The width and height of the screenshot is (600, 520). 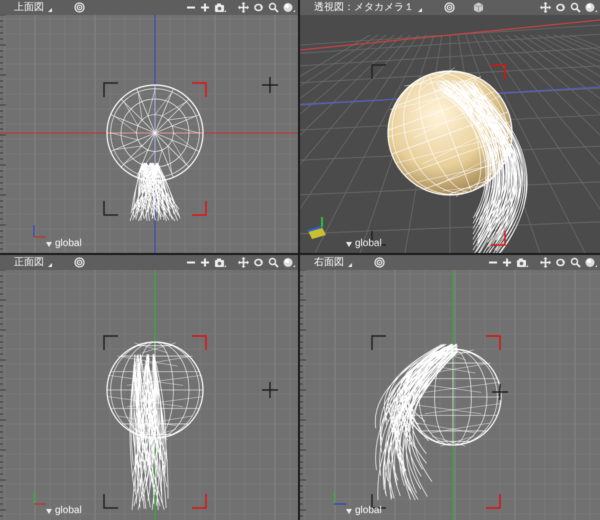 I want to click on hair-strands-drawing, so click(x=155, y=192).